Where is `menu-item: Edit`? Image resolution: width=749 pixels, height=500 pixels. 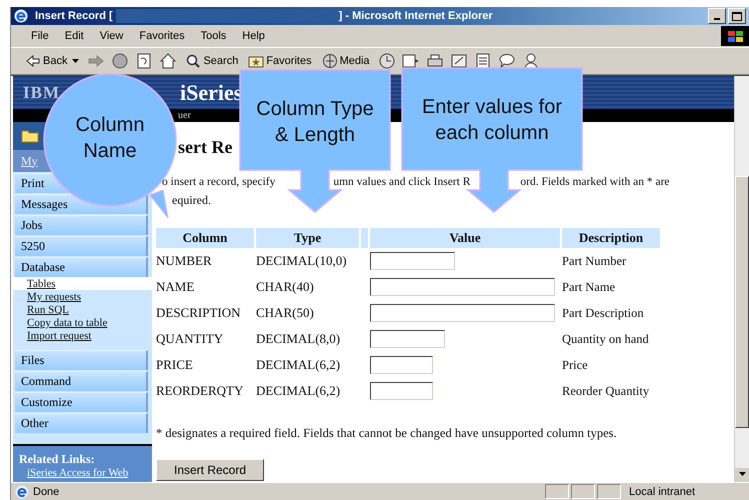
menu-item: Edit is located at coordinates (74, 36).